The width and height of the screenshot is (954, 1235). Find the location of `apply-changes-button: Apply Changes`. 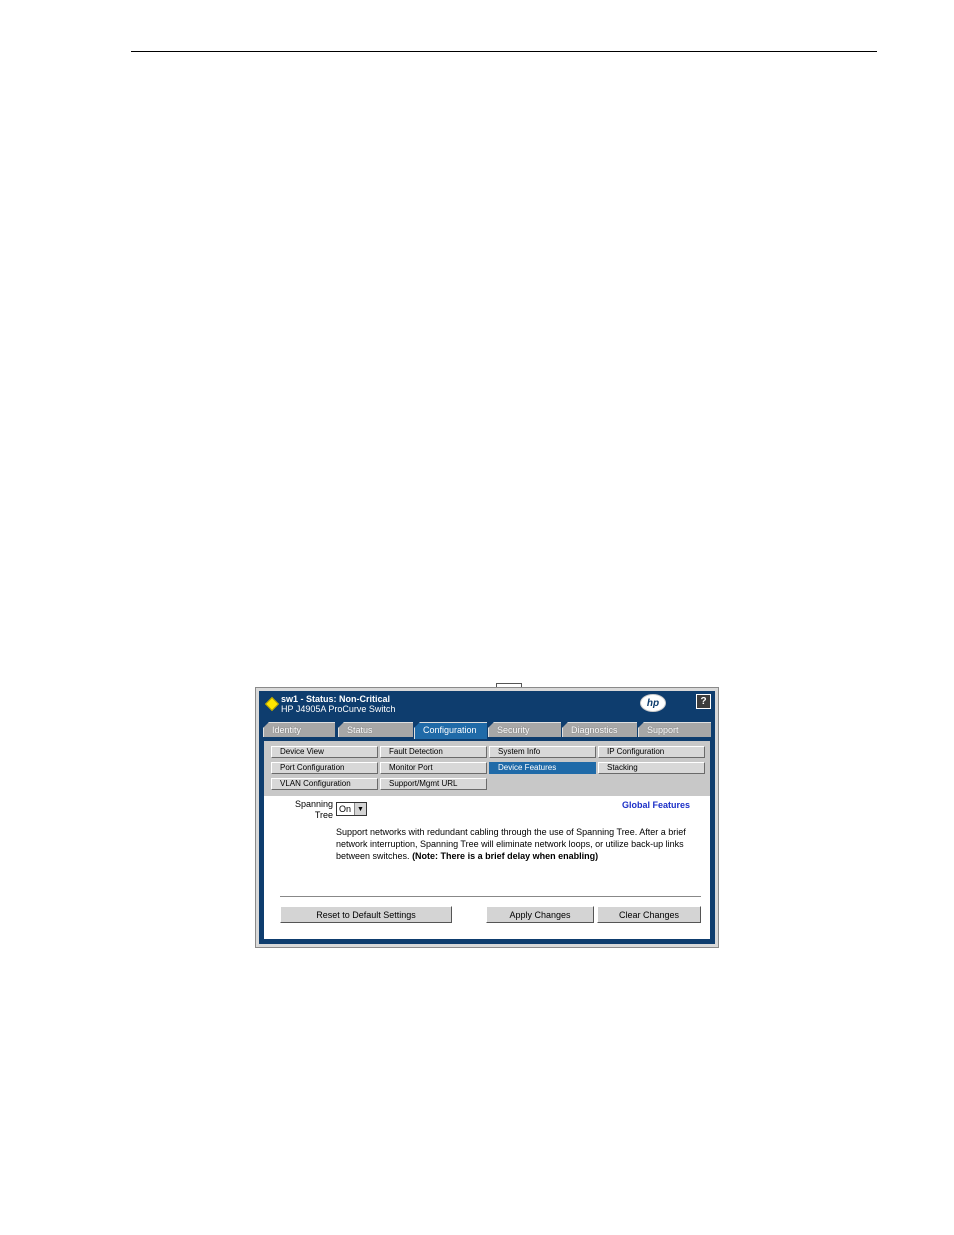

apply-changes-button: Apply Changes is located at coordinates (540, 914).